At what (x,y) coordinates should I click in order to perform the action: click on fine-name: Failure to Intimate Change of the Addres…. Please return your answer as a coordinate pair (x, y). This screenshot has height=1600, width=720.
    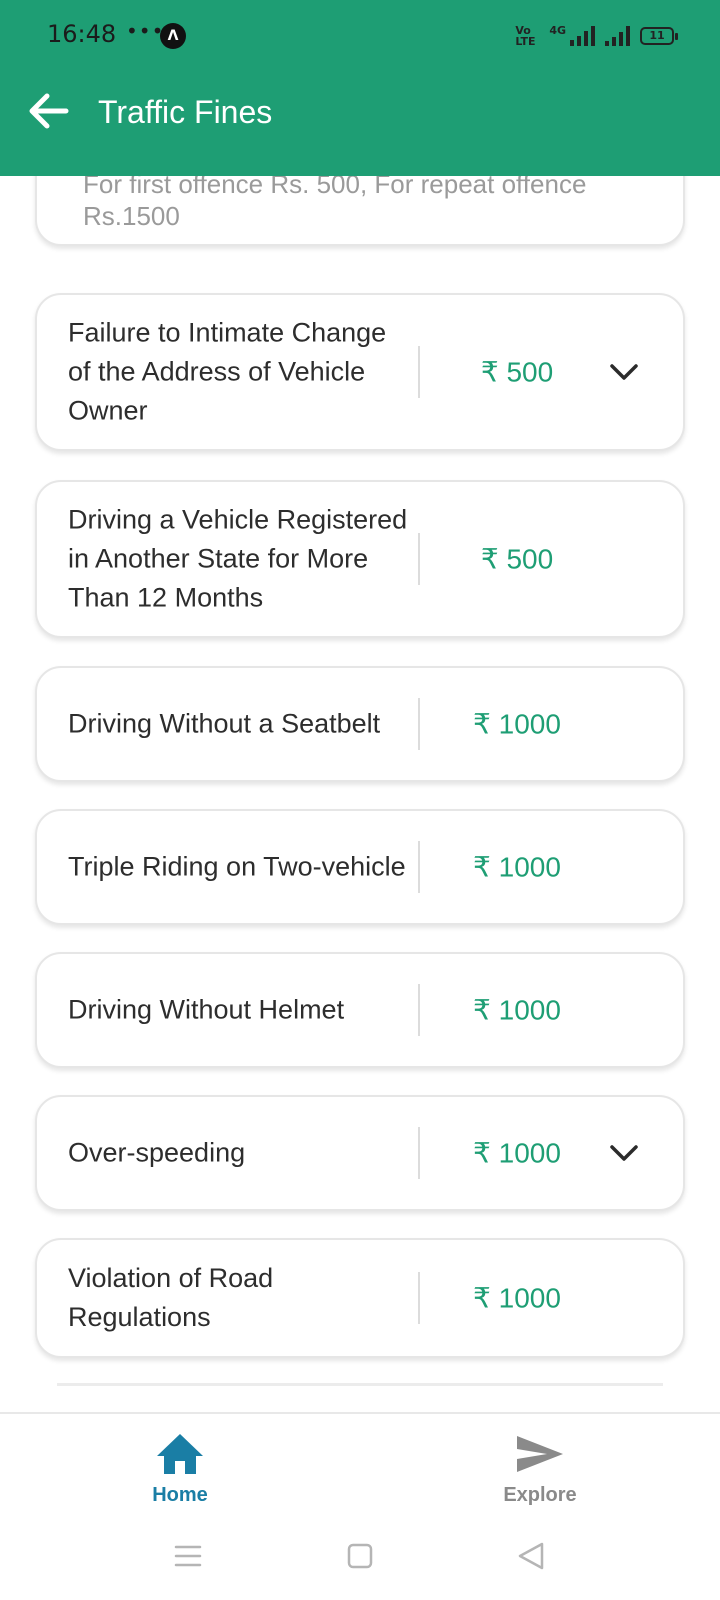
    Looking at the image, I should click on (227, 371).